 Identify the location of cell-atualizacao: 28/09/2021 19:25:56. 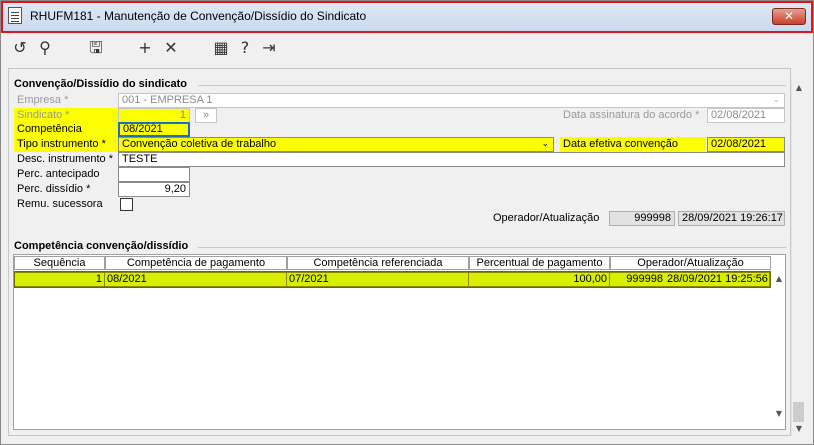
(717, 279).